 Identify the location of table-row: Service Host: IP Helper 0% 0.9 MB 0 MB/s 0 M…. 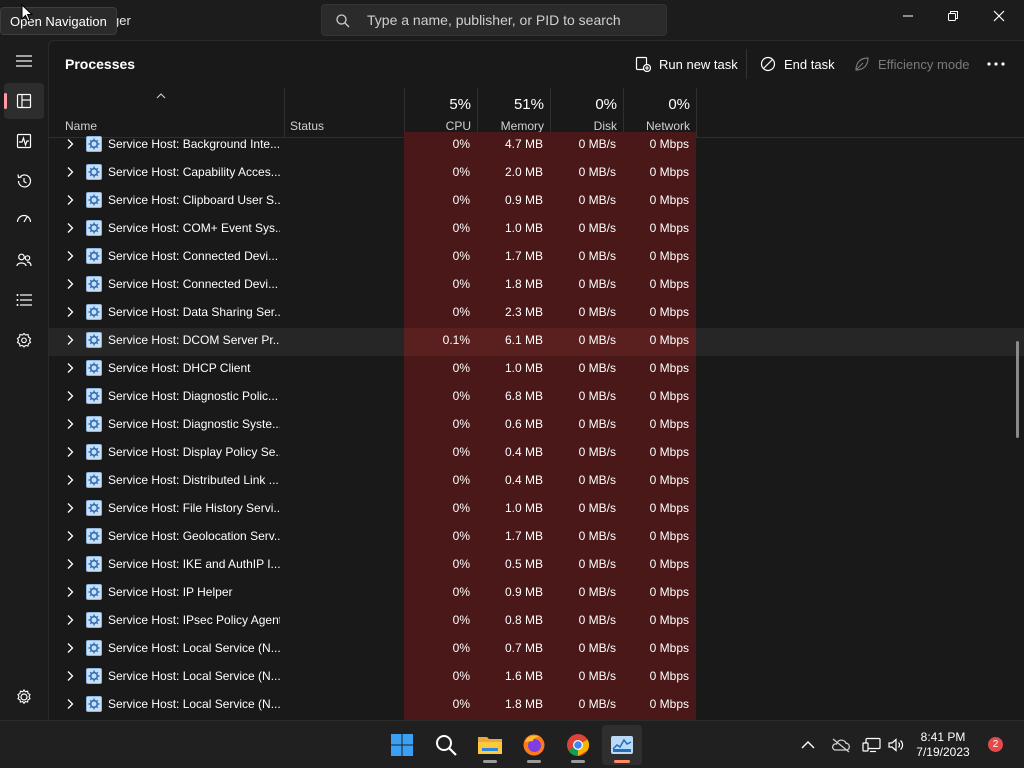
(536, 594).